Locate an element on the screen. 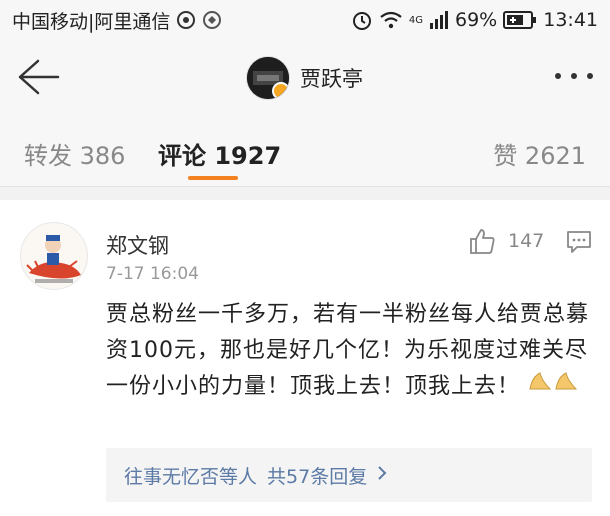  chevron-right-icon is located at coordinates (382, 475).